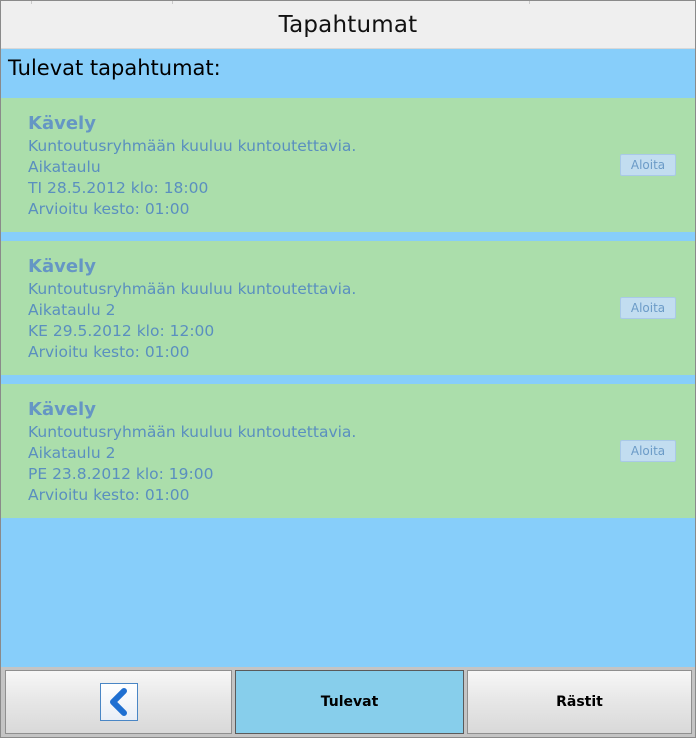  What do you see at coordinates (64, 167) in the screenshot?
I see `event-schedule: Aikataulu` at bounding box center [64, 167].